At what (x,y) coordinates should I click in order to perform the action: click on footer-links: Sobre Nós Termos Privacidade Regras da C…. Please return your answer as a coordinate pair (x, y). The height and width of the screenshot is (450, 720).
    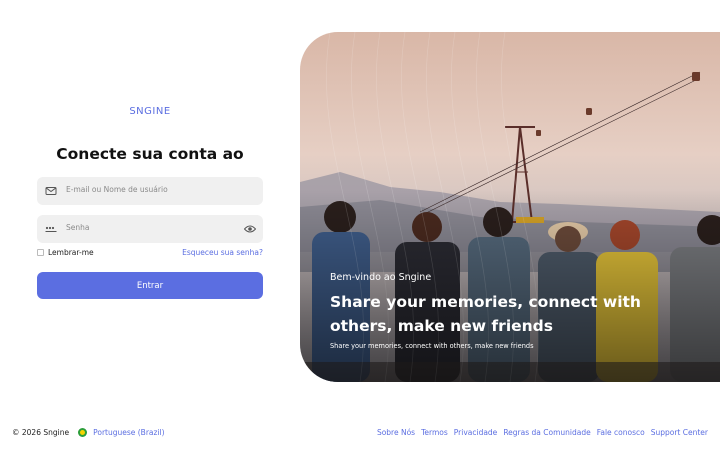
    Looking at the image, I should click on (542, 432).